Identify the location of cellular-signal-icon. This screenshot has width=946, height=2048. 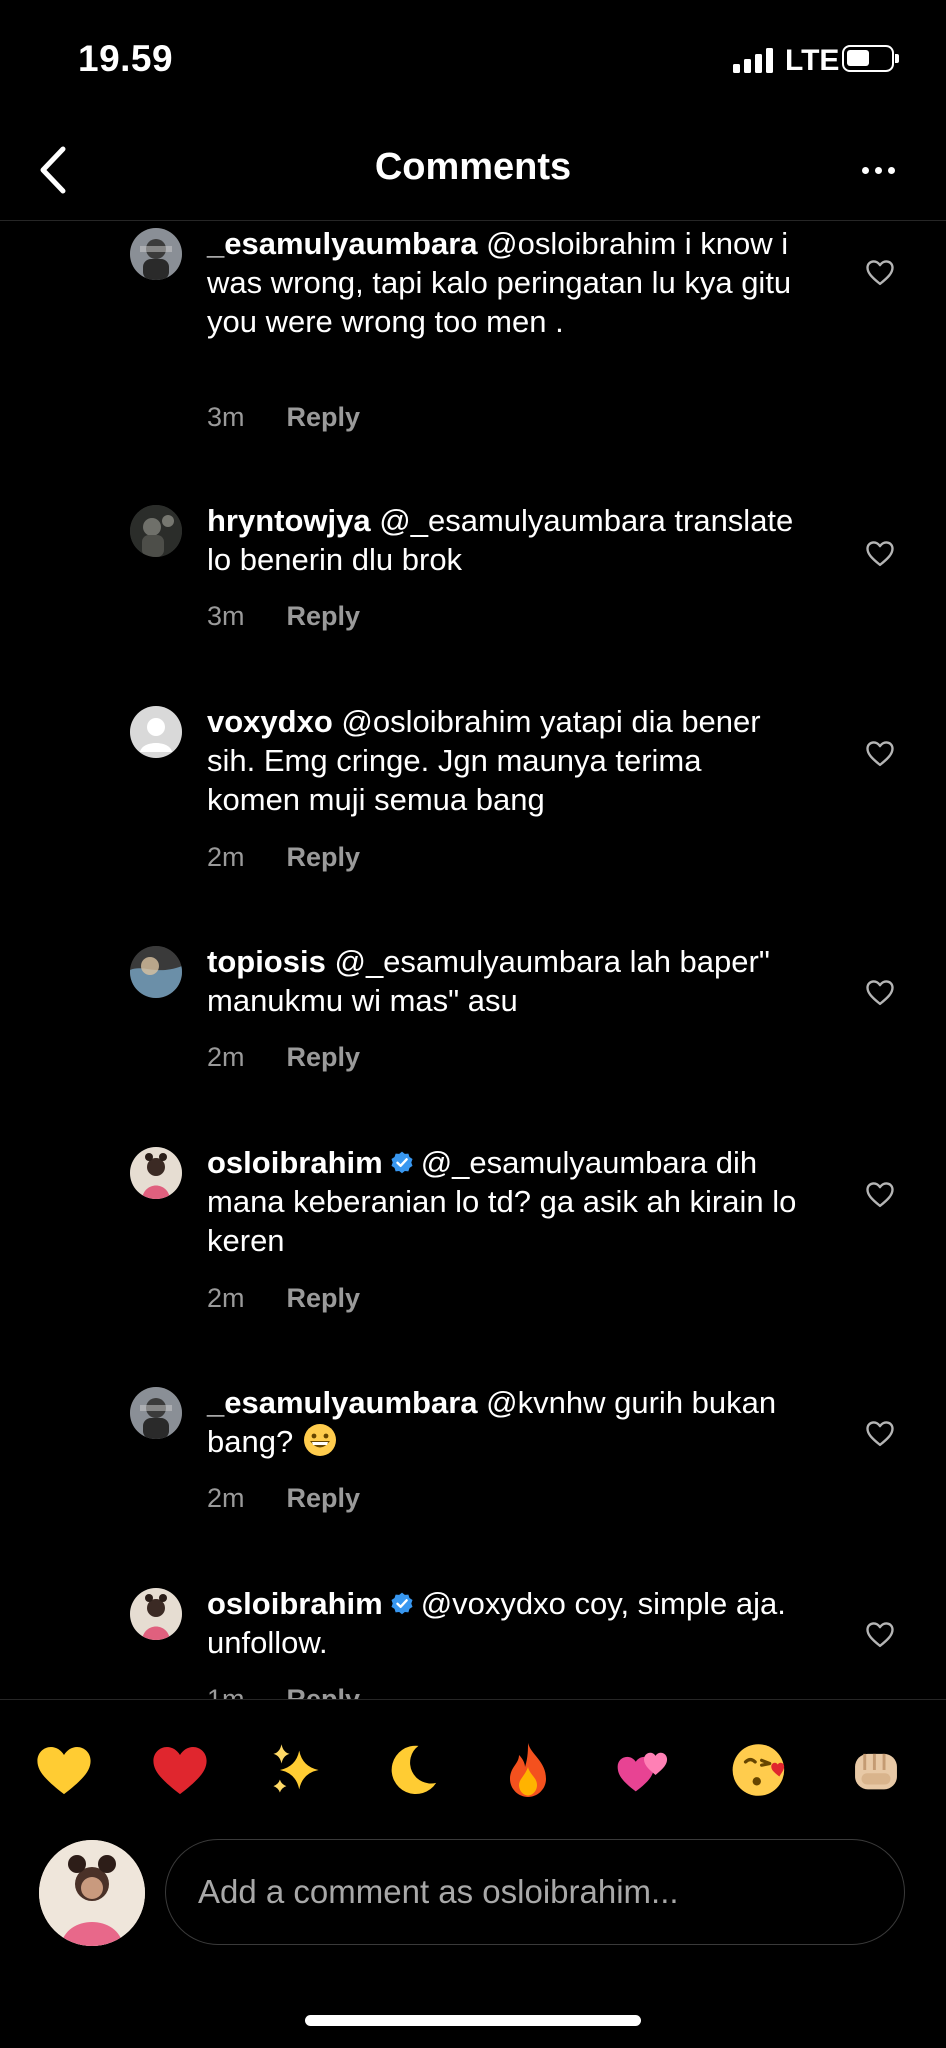
(753, 60).